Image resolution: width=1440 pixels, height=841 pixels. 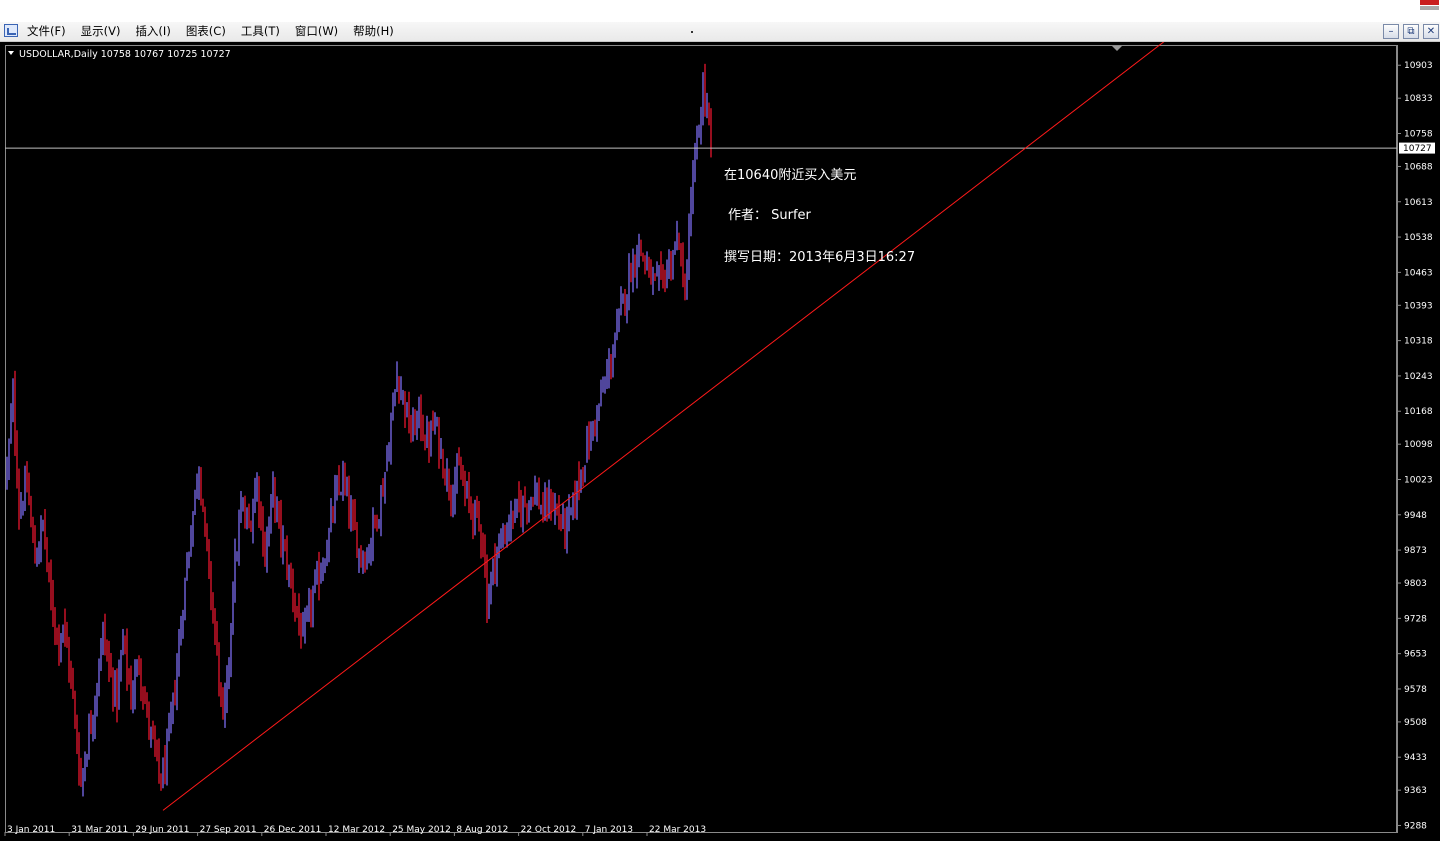 What do you see at coordinates (1415, 619) in the screenshot?
I see `price-tick-label: 9728` at bounding box center [1415, 619].